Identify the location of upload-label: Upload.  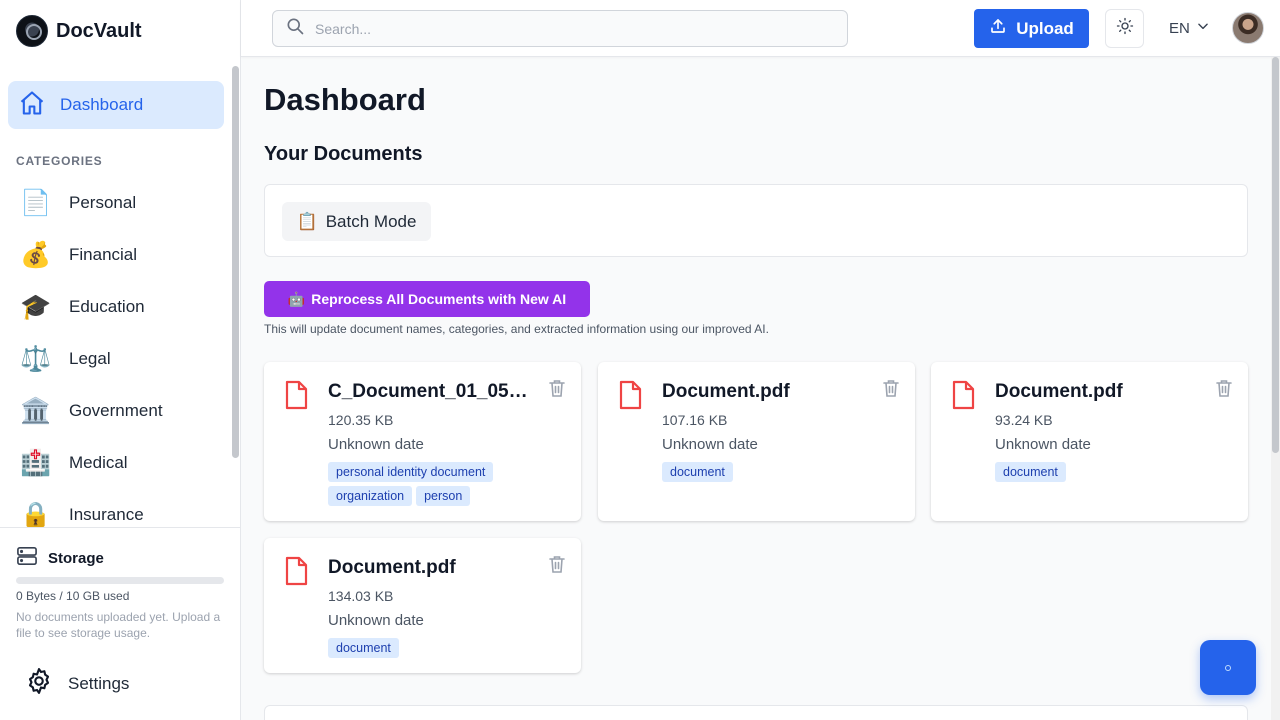
(1045, 28).